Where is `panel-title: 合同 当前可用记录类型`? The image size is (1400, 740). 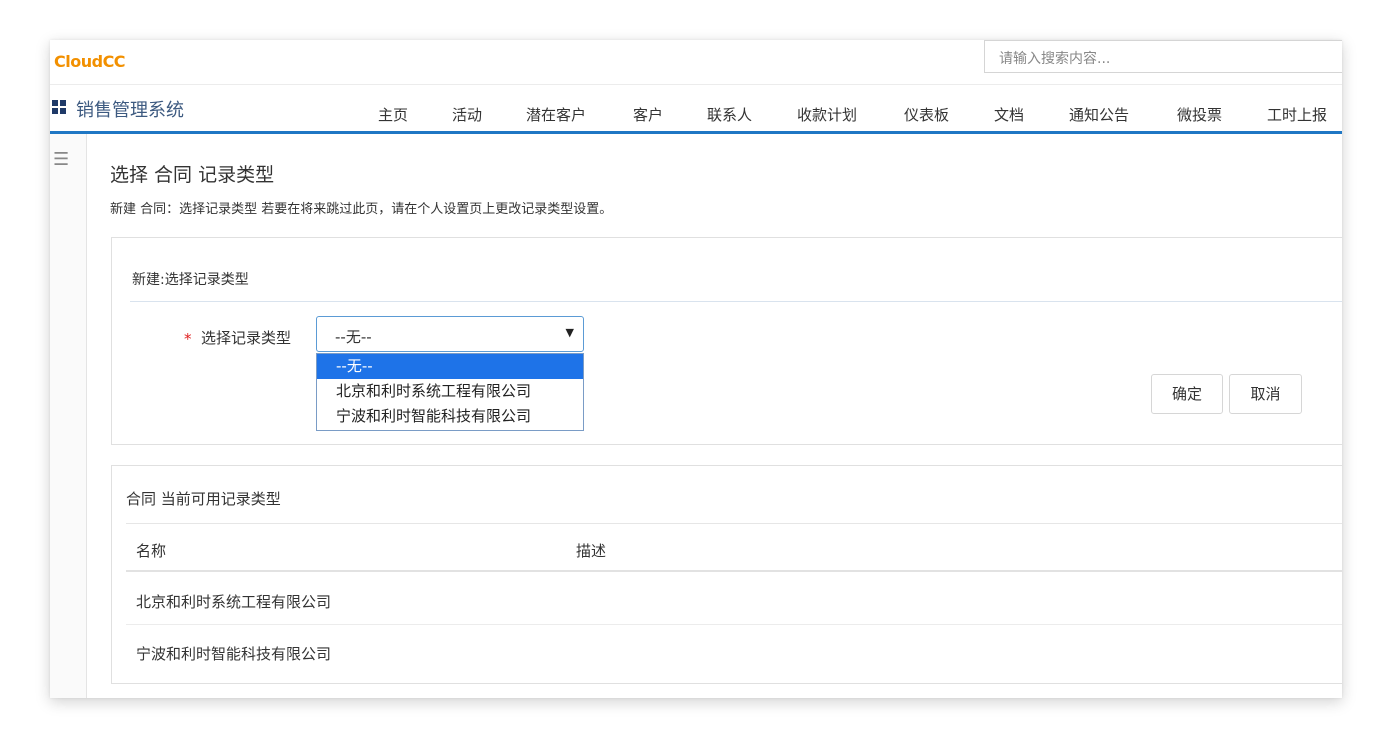 panel-title: 合同 当前可用记录类型 is located at coordinates (203, 499).